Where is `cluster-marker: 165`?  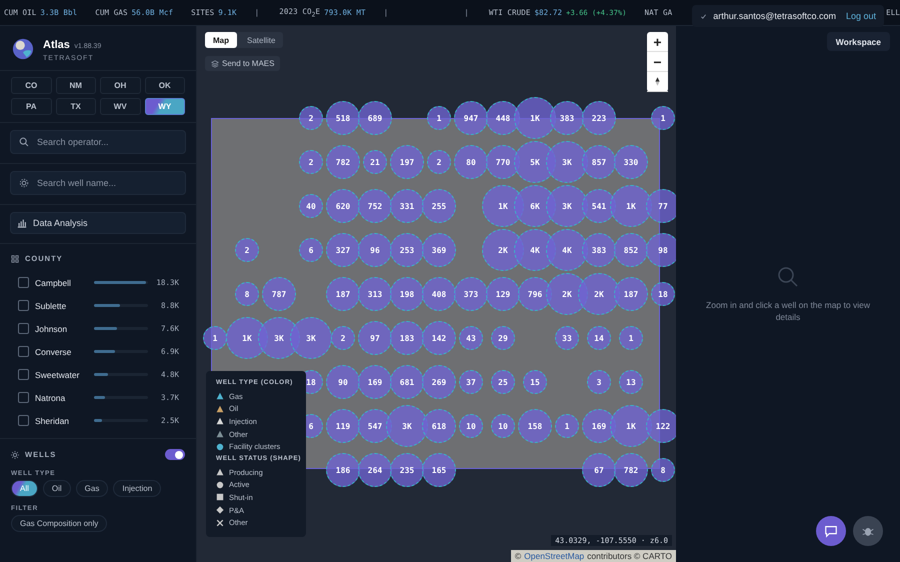 cluster-marker: 165 is located at coordinates (439, 470).